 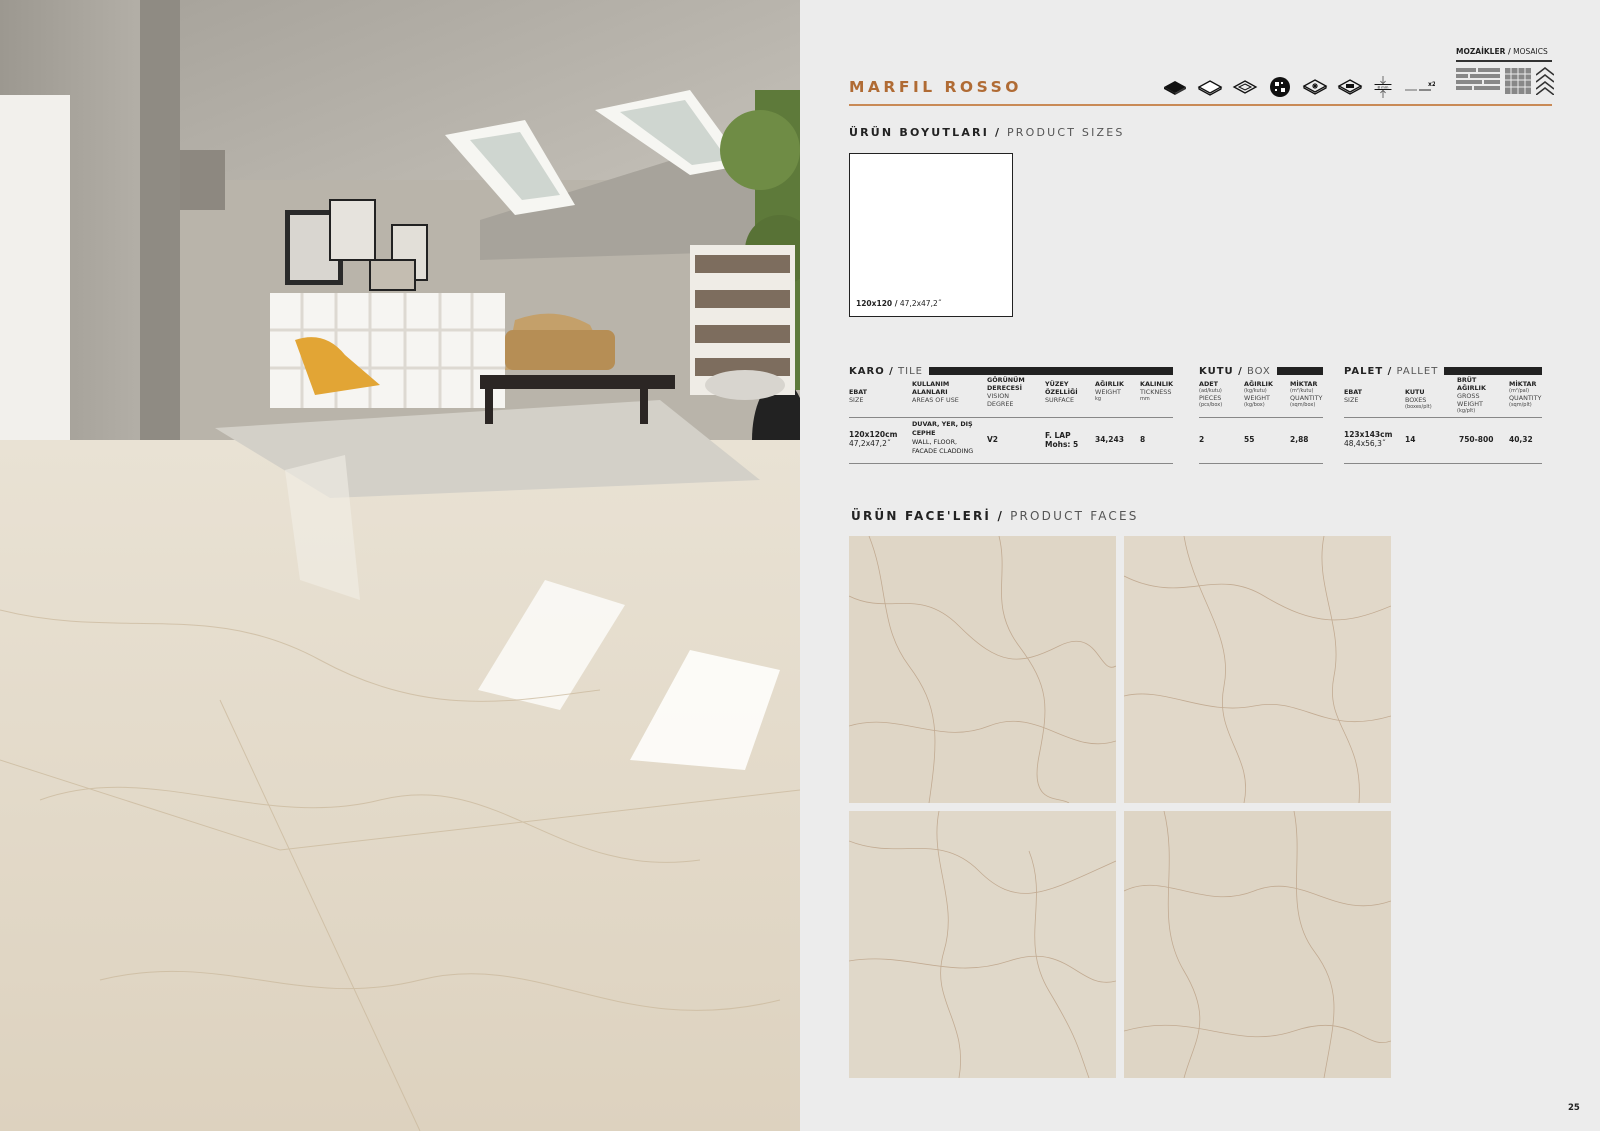 I want to click on col-pallet-gross-weight: BRÜT AĞIRLIK GROSS WEIGHT (kg/plt), so click(x=1471, y=395).